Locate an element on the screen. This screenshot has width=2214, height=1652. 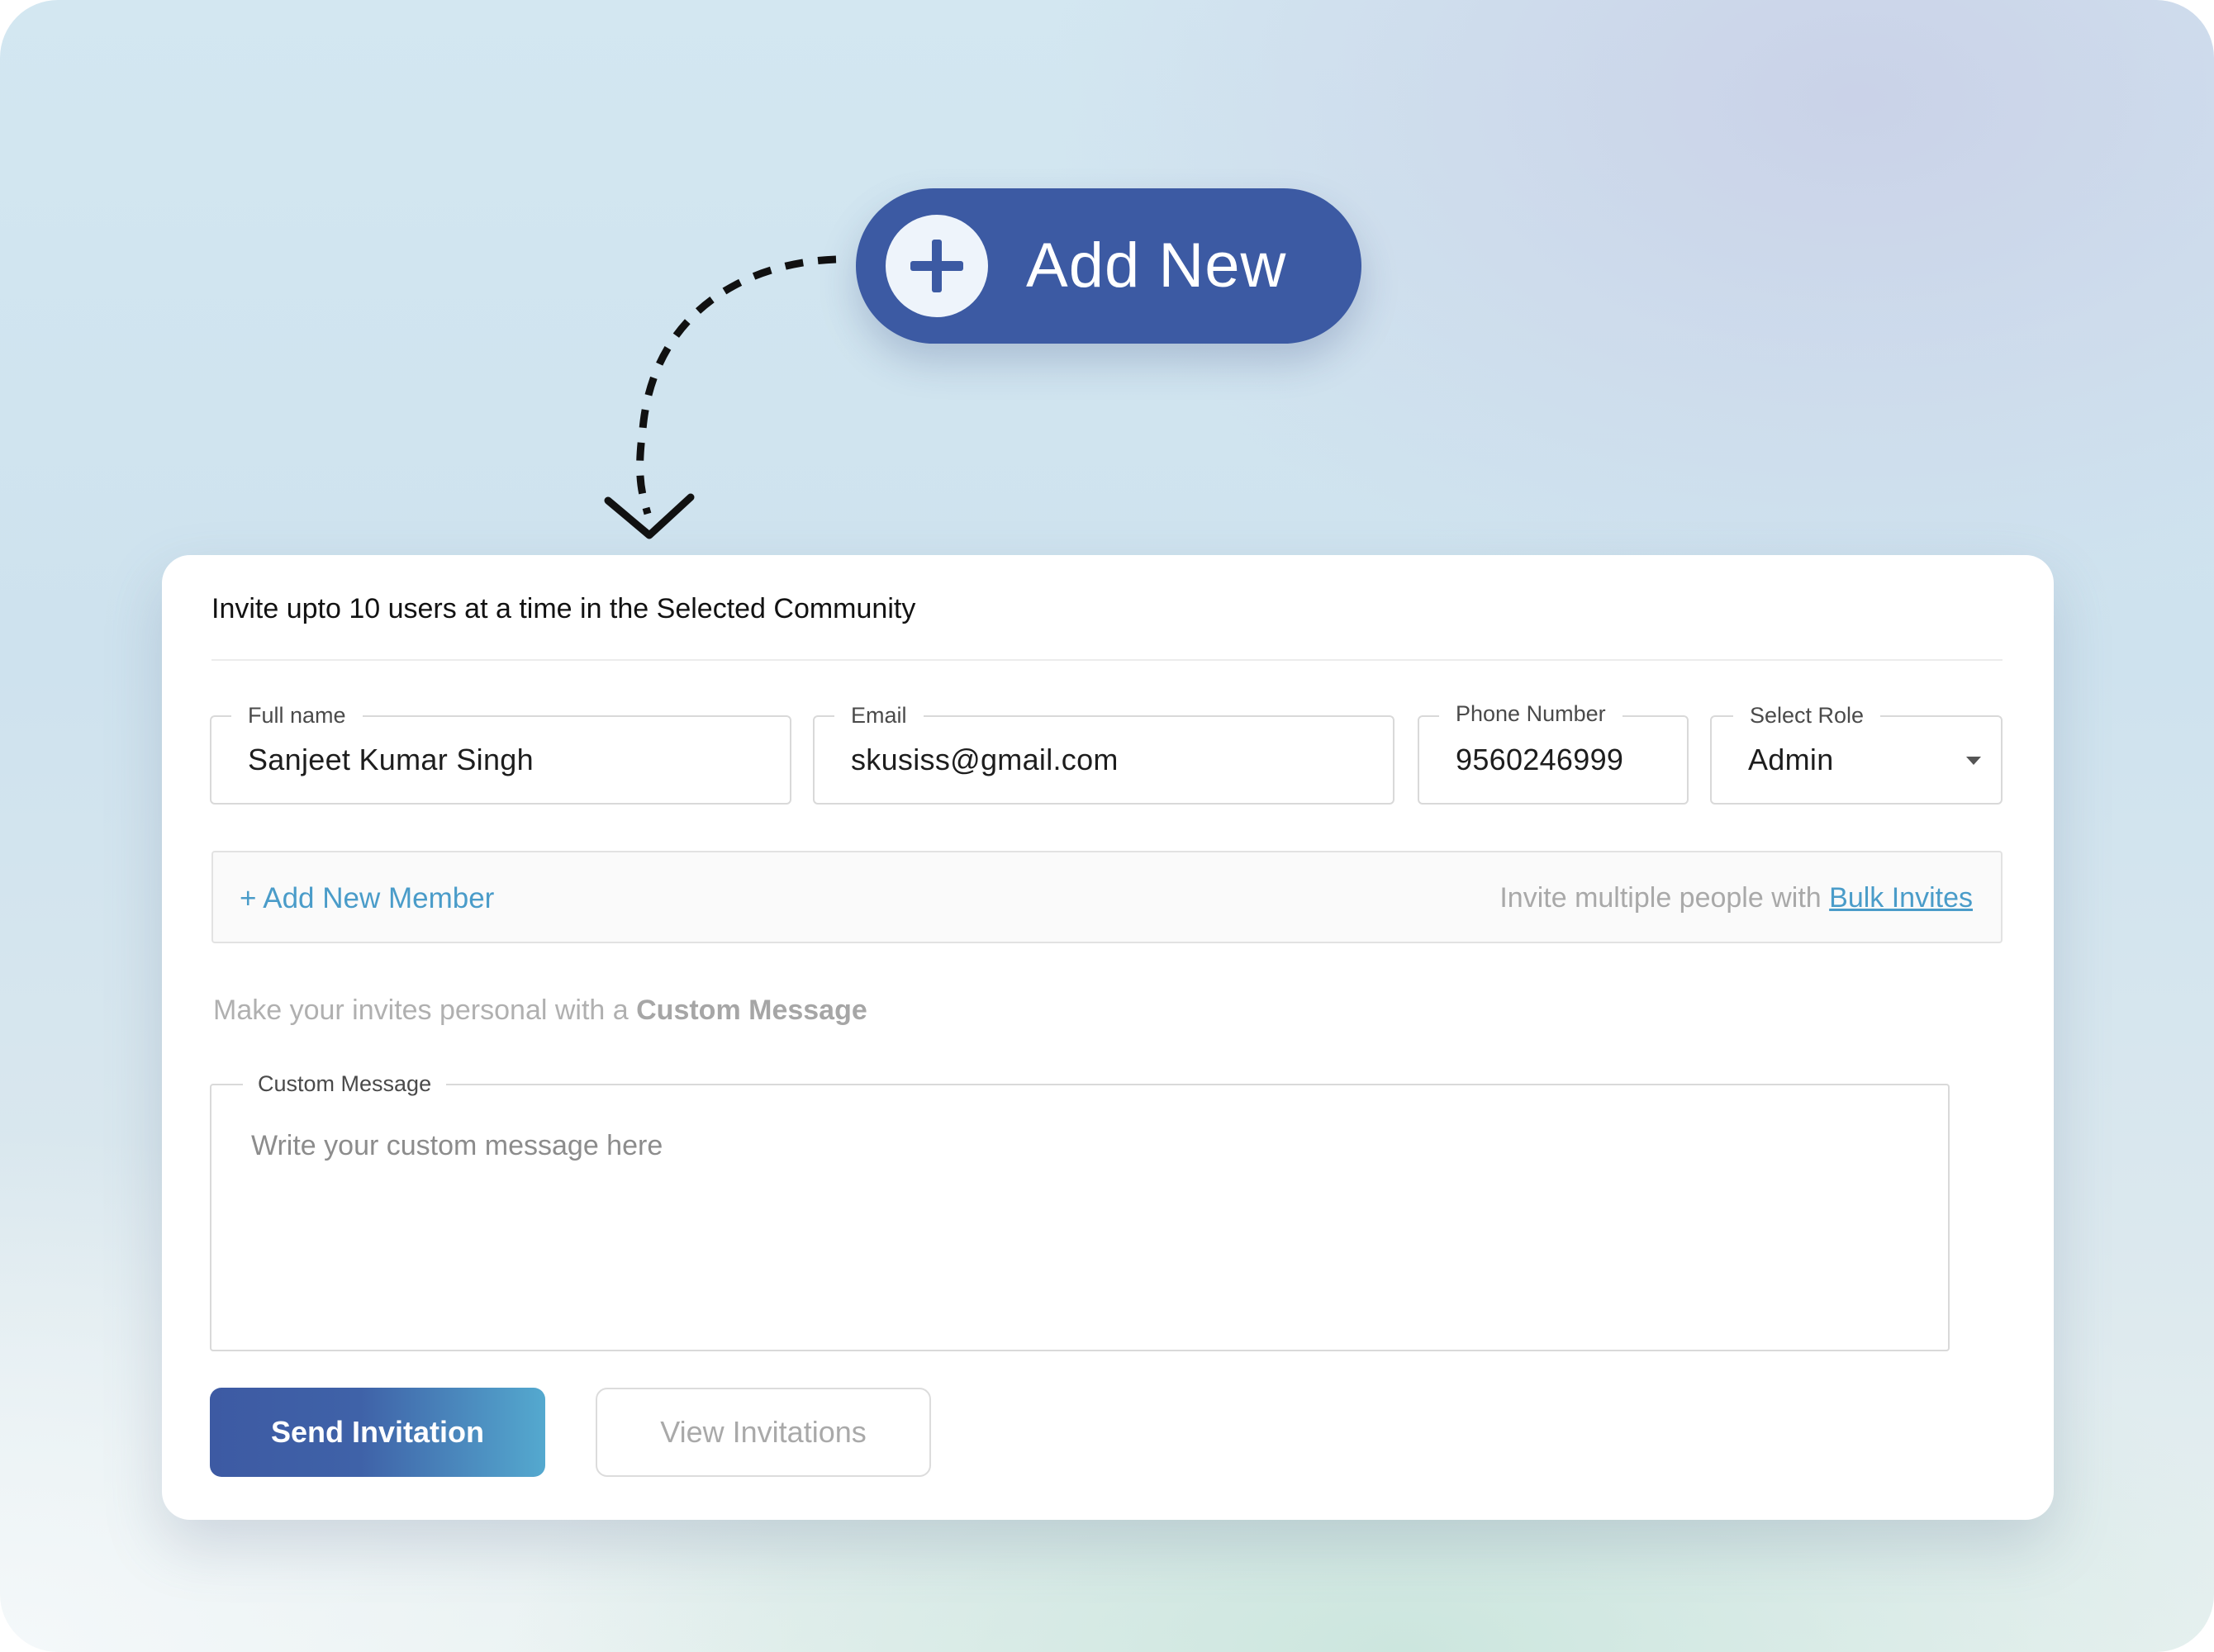
full-name-value: Sanjeet Kumar Singh is located at coordinates (391, 759).